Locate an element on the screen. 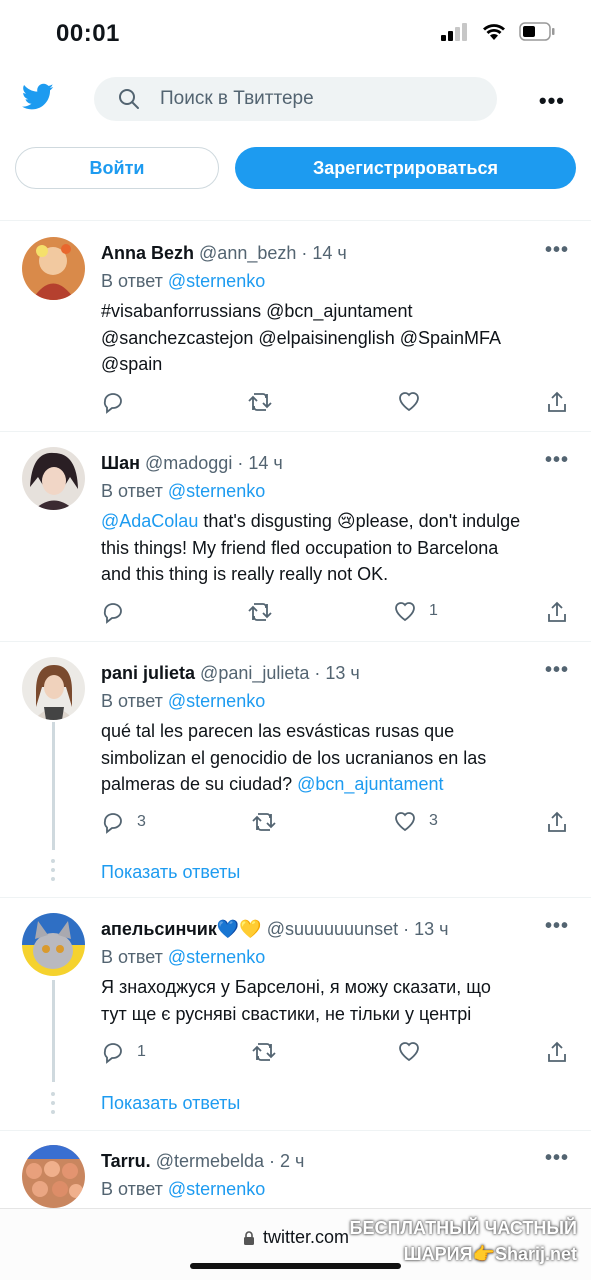 The width and height of the screenshot is (591, 1280). tweet-header: pani julieta @pani_julieta · 13 ч is located at coordinates (230, 673).